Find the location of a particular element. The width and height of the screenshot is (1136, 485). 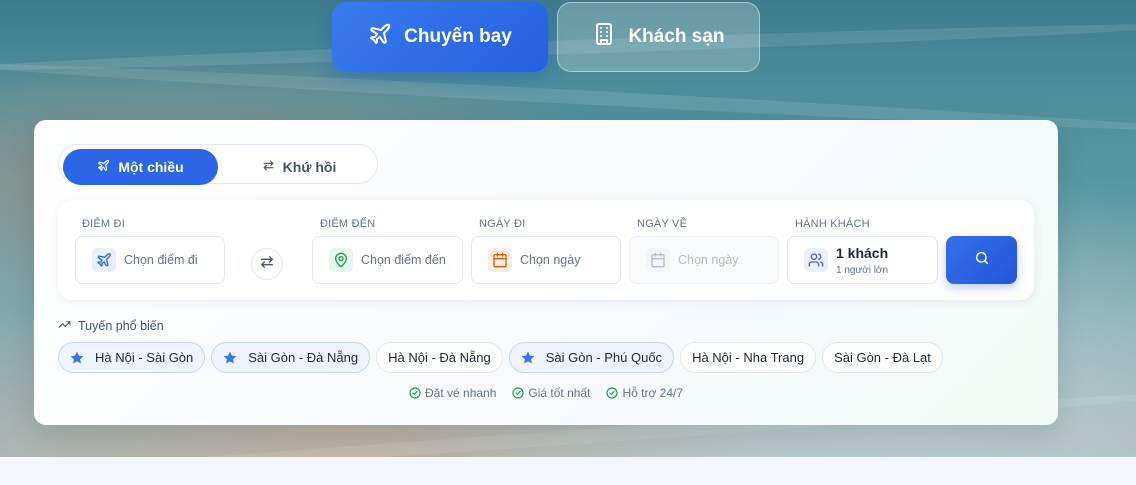

depart-date-placeholder: Chọn ngày is located at coordinates (550, 260).